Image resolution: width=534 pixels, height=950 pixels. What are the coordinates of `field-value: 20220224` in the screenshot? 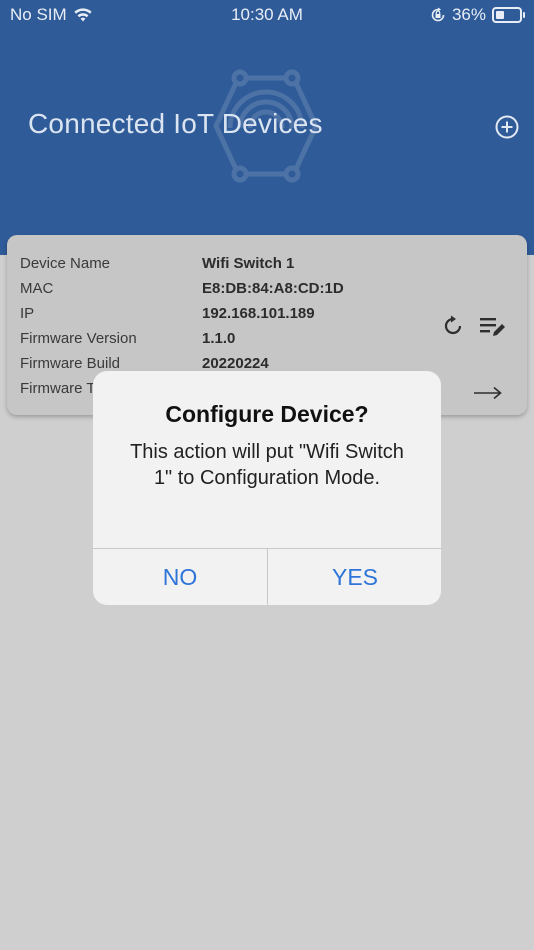 It's located at (235, 363).